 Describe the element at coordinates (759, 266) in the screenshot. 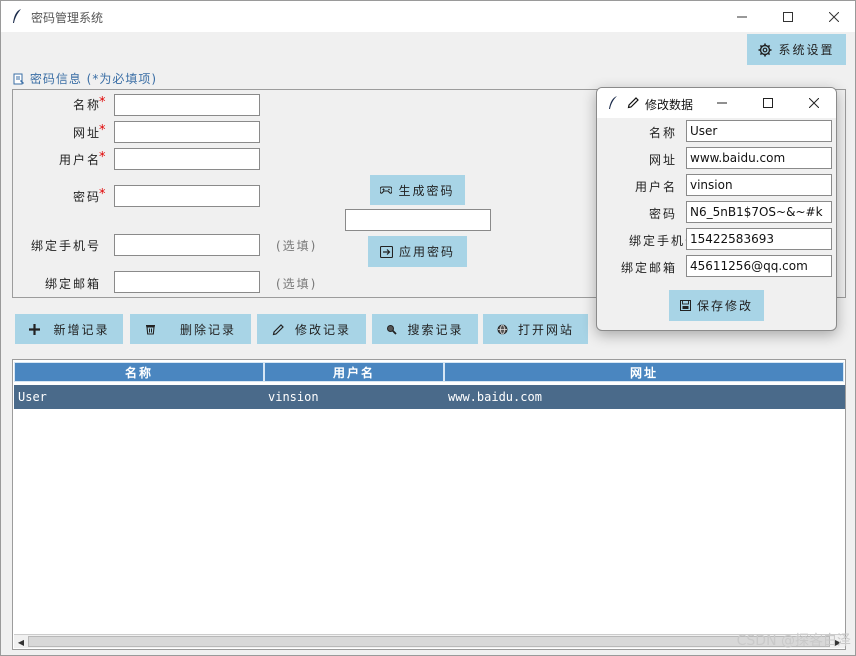

I see `dialog-email-input` at that location.